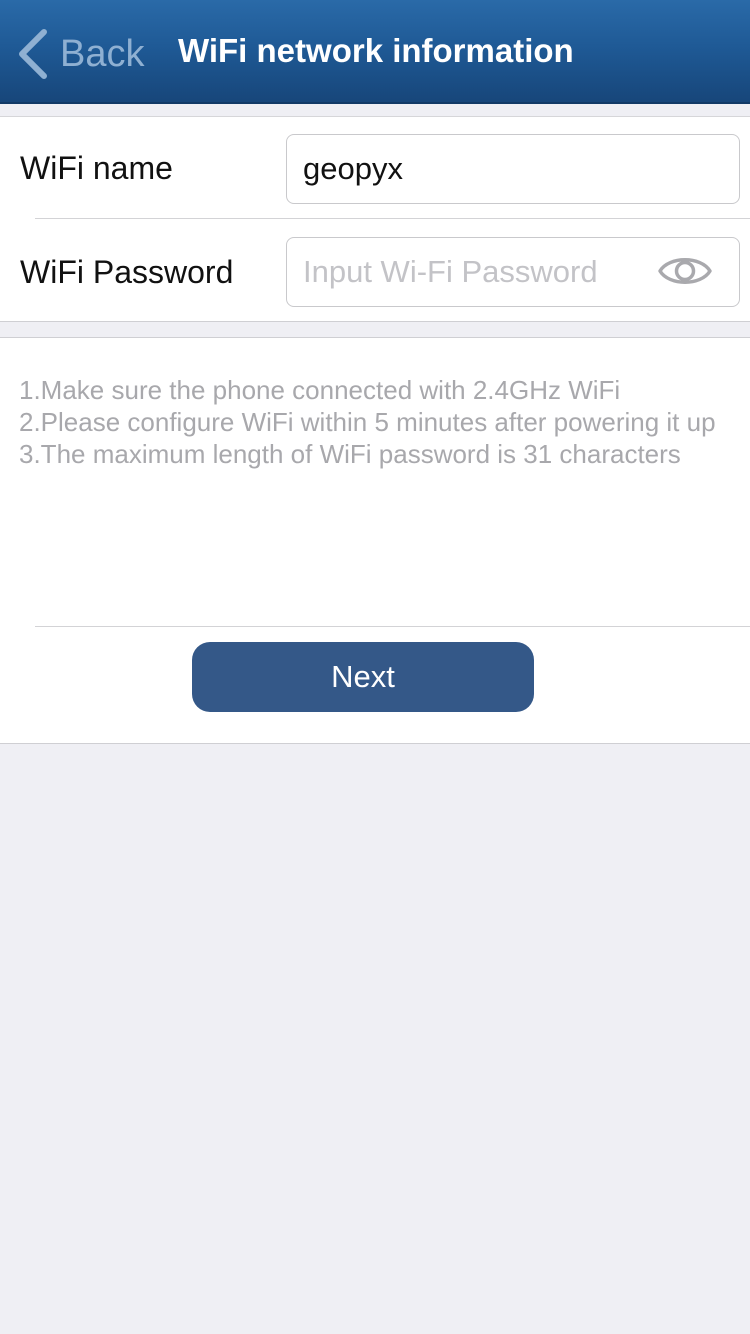 This screenshot has width=750, height=1334. What do you see at coordinates (392, 218) in the screenshot?
I see `row-divider` at bounding box center [392, 218].